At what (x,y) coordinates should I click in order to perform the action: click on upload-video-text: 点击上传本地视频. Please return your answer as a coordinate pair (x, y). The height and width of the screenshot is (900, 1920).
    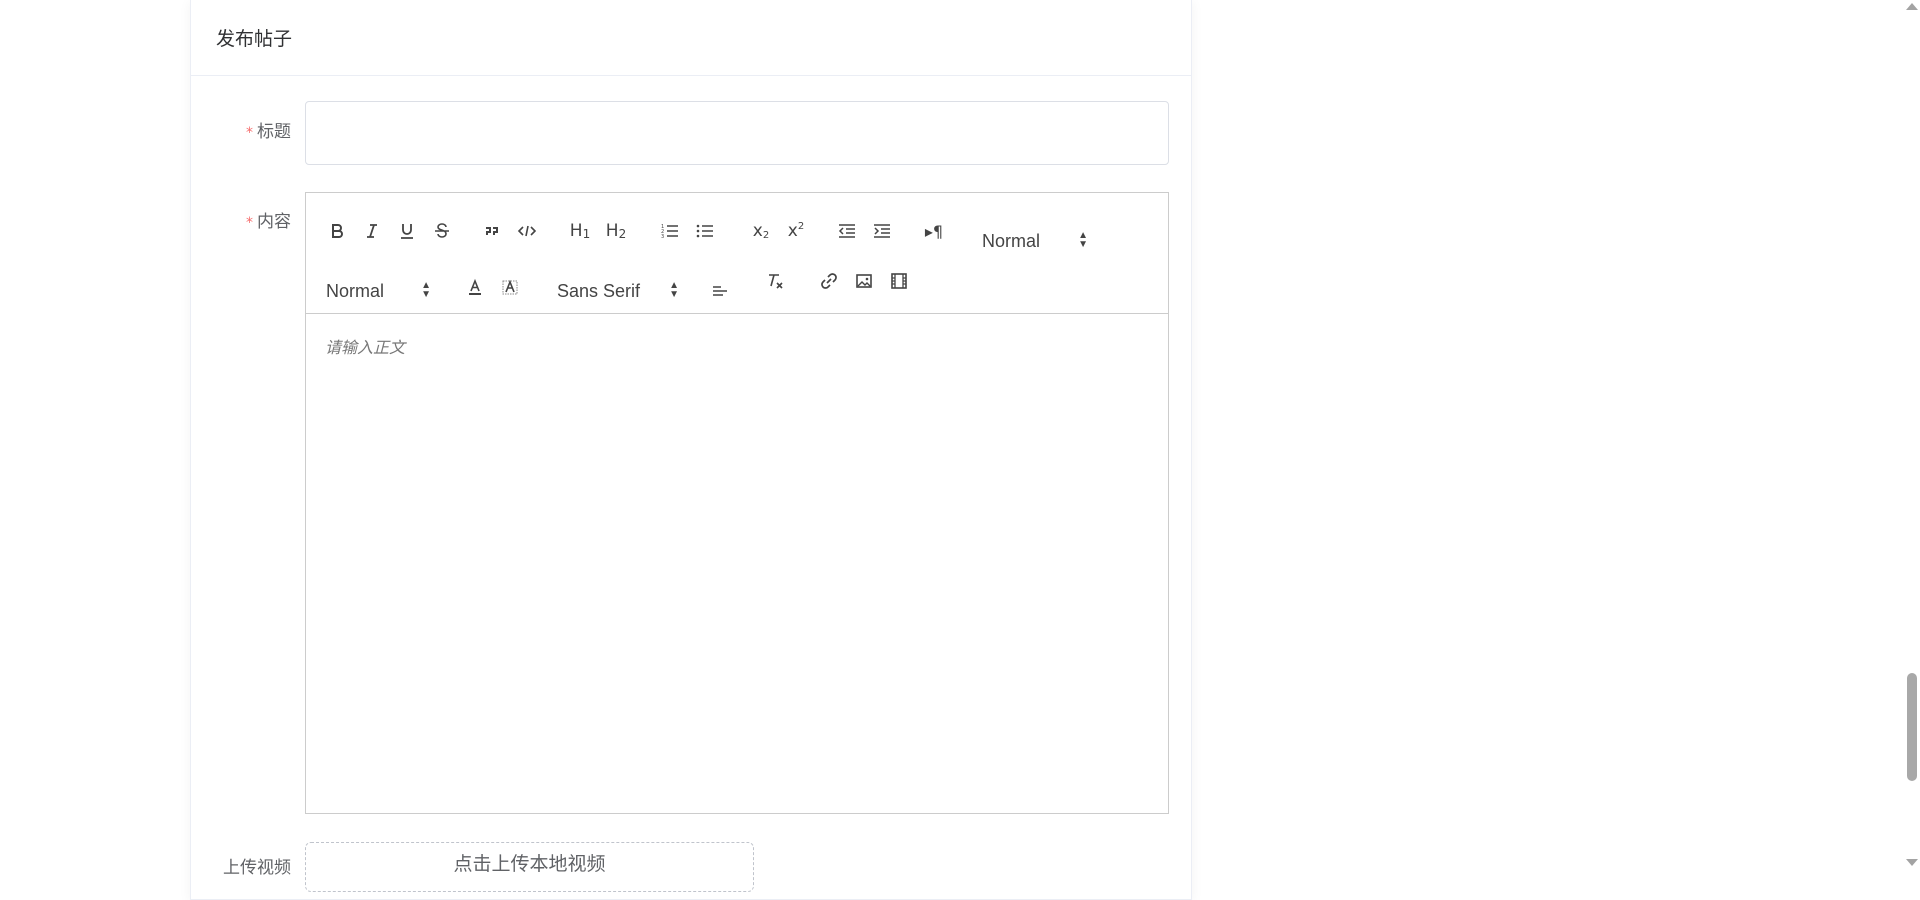
    Looking at the image, I should click on (529, 864).